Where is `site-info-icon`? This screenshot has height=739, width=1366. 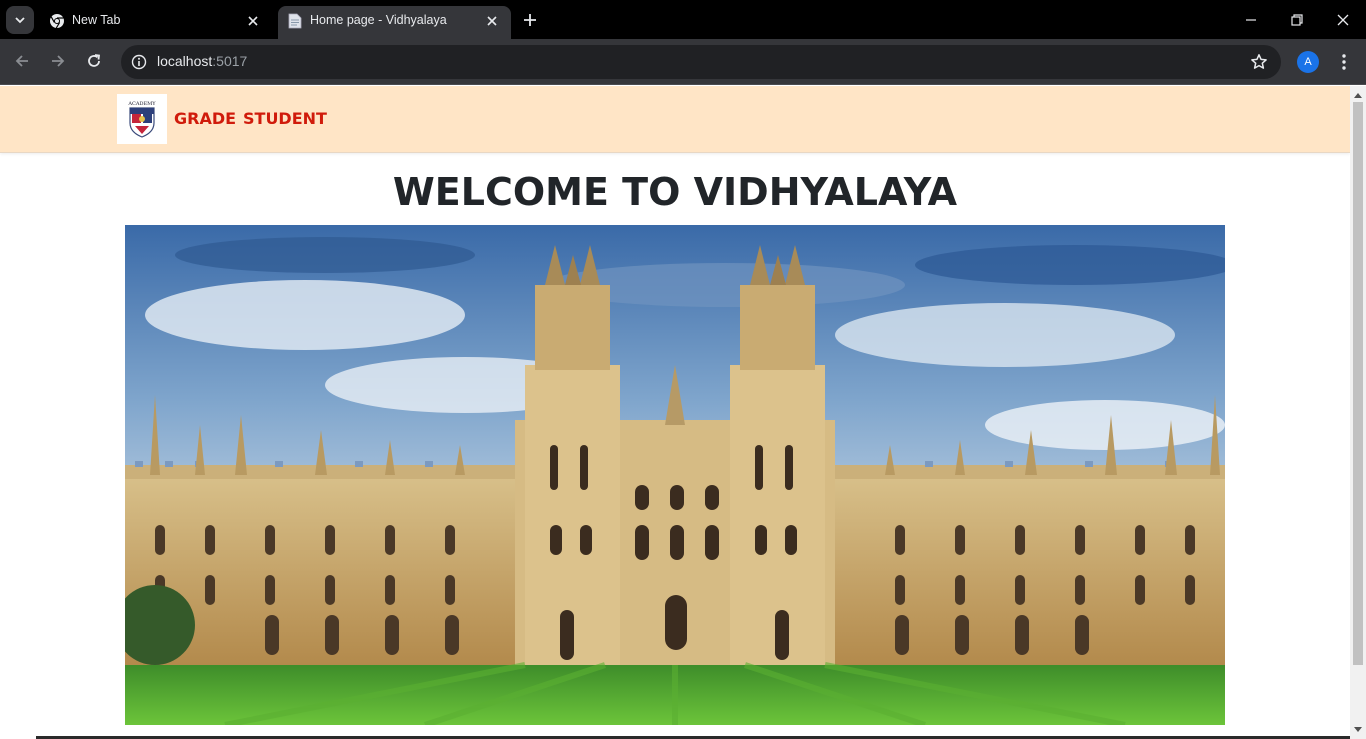
site-info-icon is located at coordinates (139, 62).